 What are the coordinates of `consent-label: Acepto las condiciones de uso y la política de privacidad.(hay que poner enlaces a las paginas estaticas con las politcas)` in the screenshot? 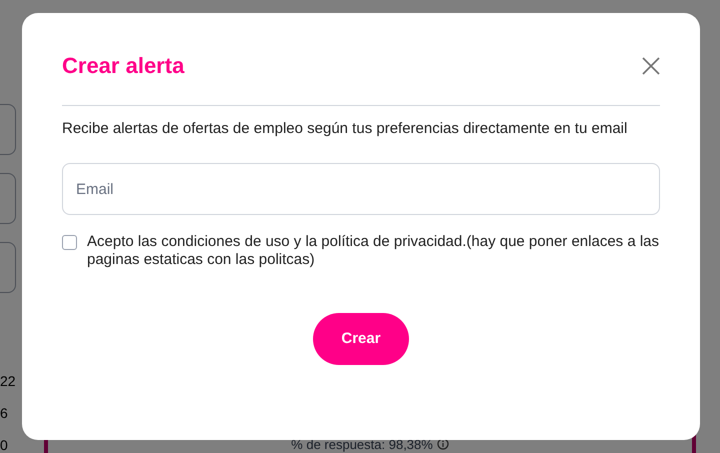 It's located at (373, 251).